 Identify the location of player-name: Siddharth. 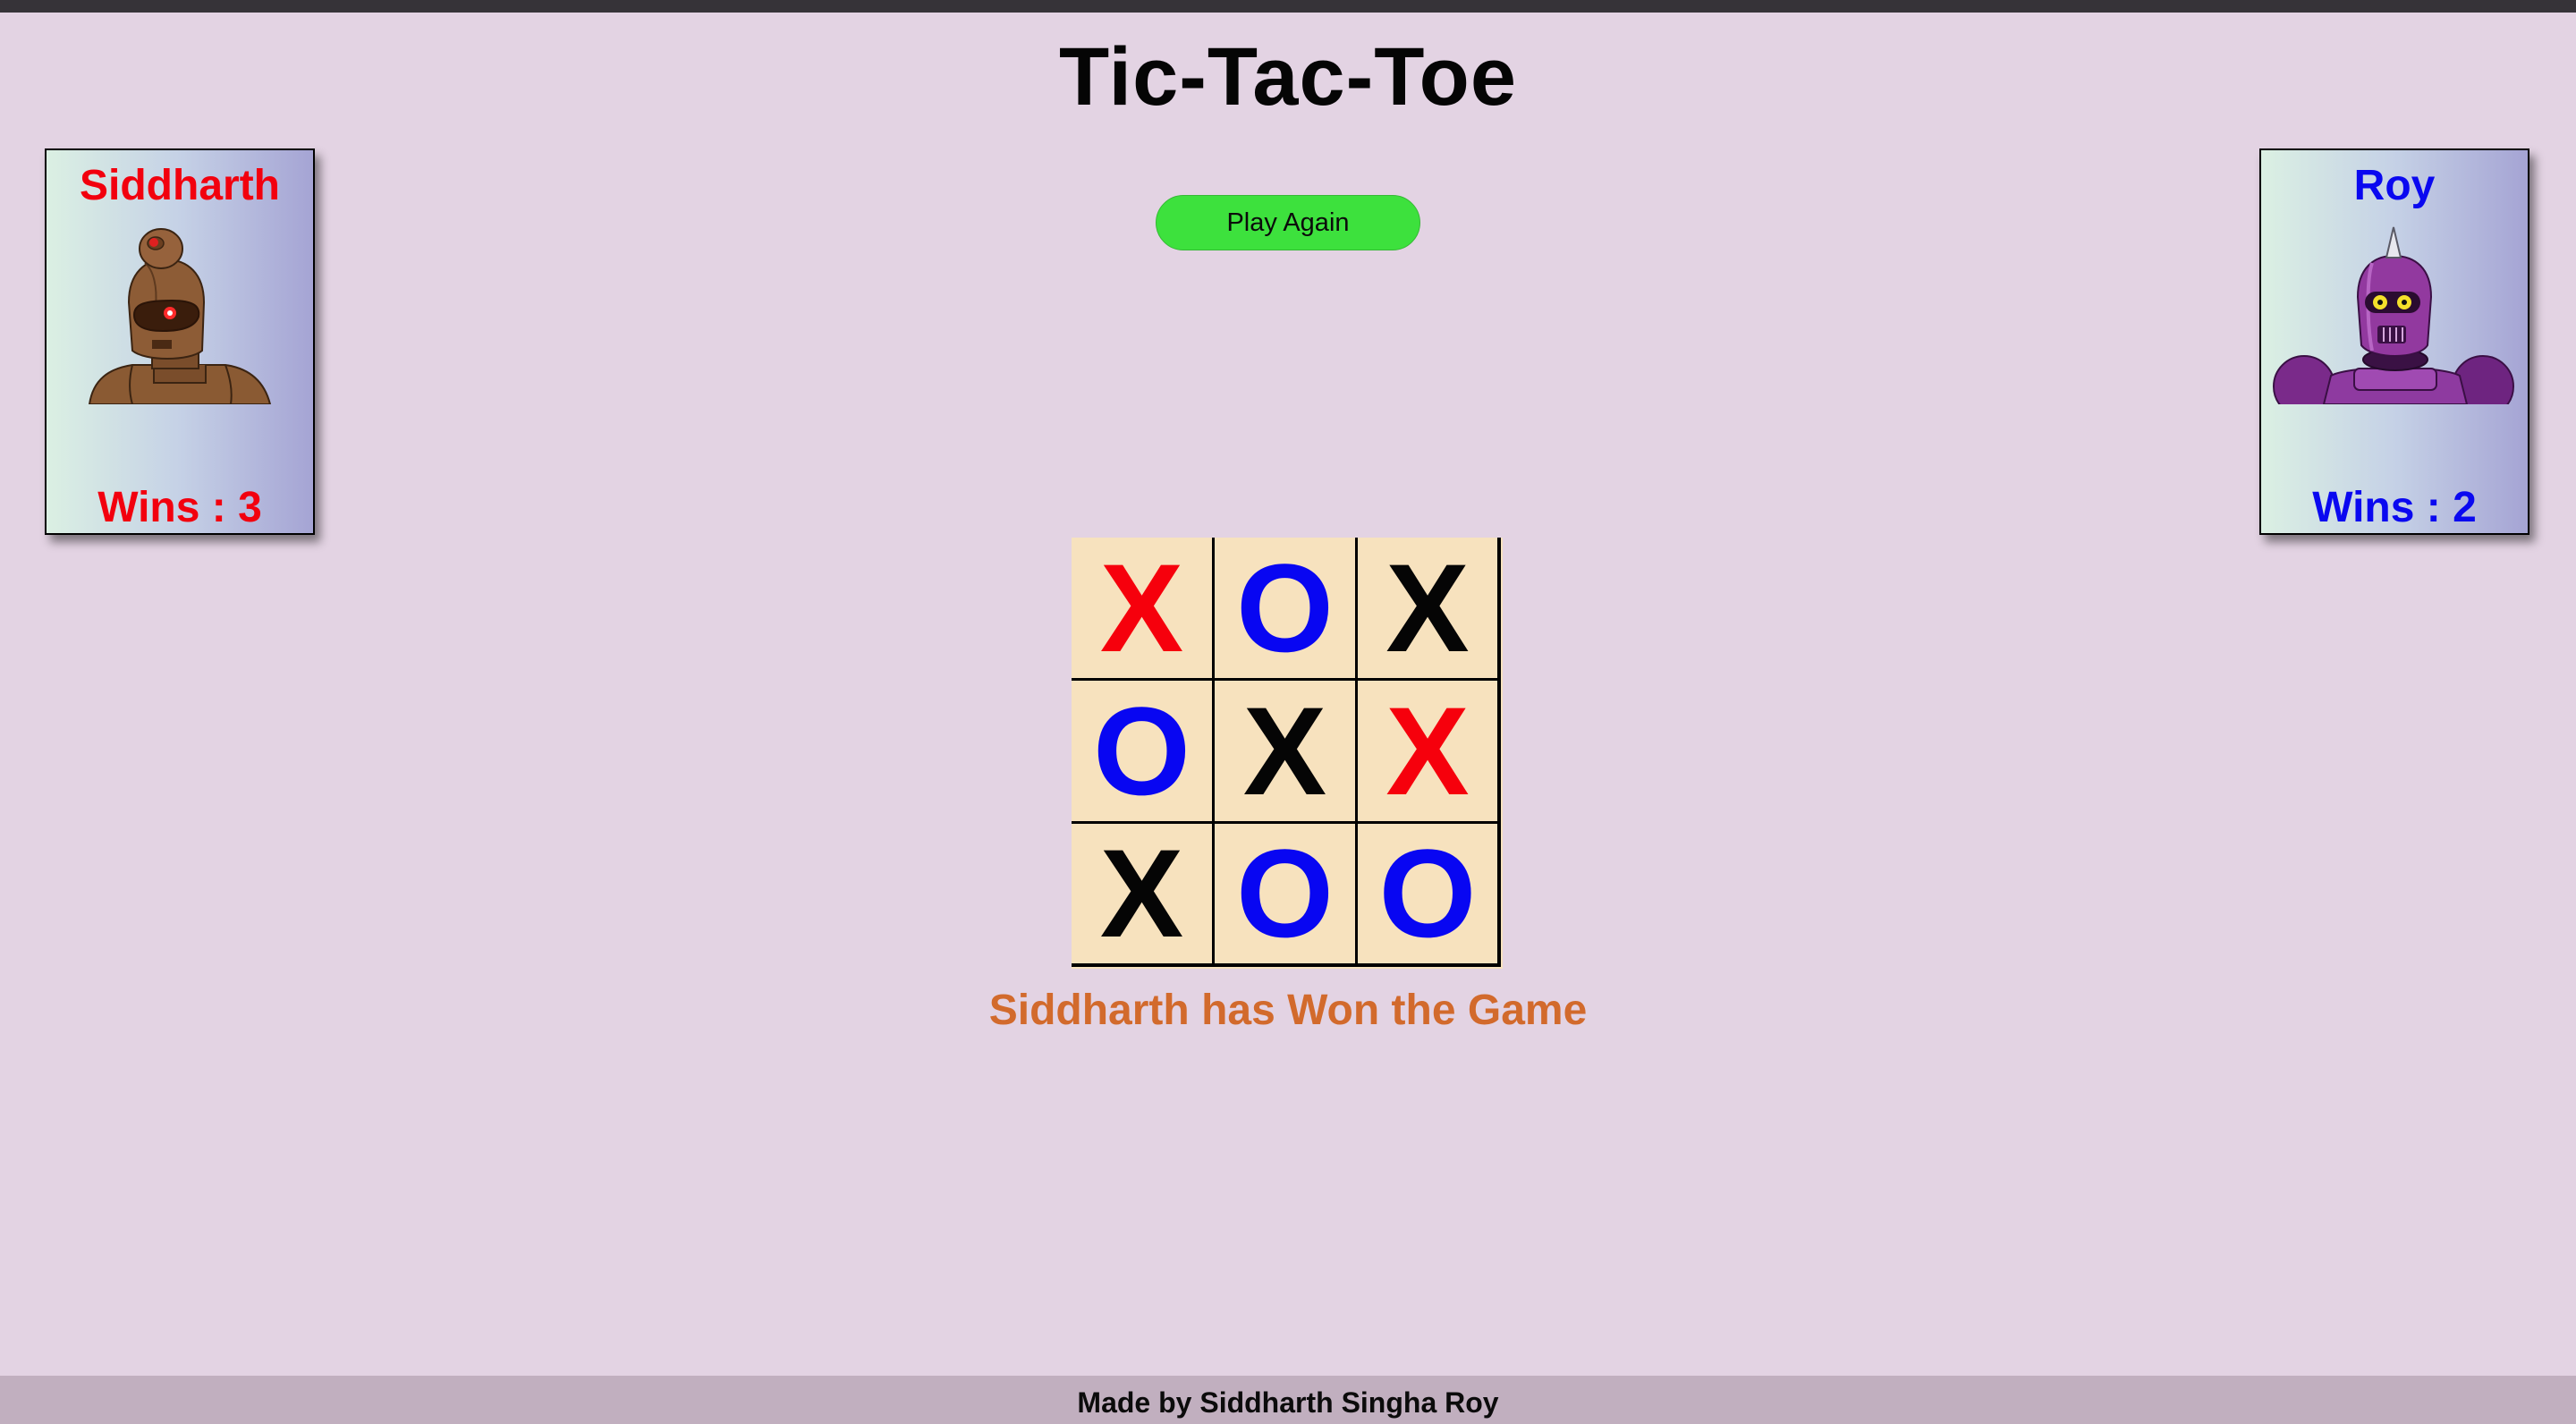
(180, 185).